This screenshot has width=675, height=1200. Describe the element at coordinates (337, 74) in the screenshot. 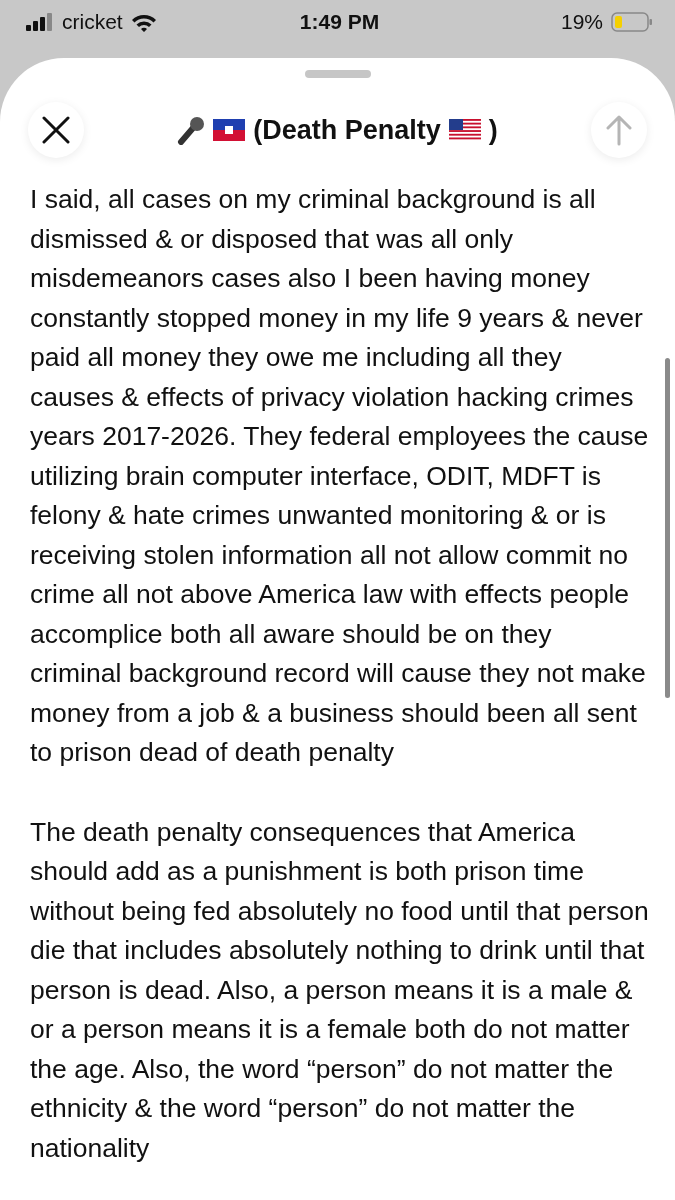

I see `sheet-handle` at that location.